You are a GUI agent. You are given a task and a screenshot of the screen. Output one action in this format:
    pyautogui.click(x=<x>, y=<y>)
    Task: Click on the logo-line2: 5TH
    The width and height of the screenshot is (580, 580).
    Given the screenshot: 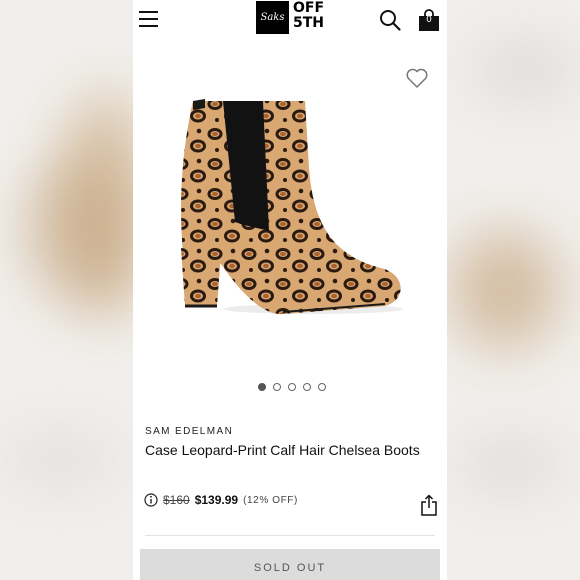 What is the action you would take?
    pyautogui.click(x=309, y=23)
    